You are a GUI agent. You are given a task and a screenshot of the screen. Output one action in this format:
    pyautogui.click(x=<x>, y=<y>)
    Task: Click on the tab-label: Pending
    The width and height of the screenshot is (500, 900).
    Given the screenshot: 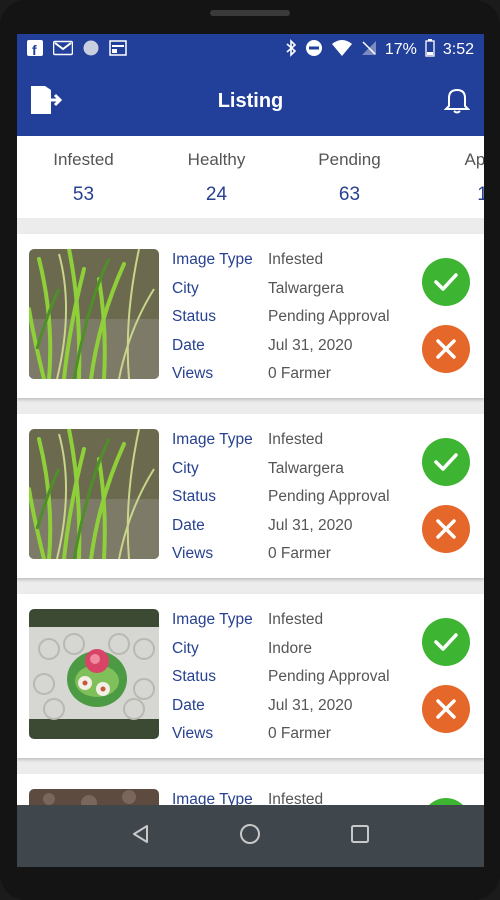 What is the action you would take?
    pyautogui.click(x=349, y=159)
    